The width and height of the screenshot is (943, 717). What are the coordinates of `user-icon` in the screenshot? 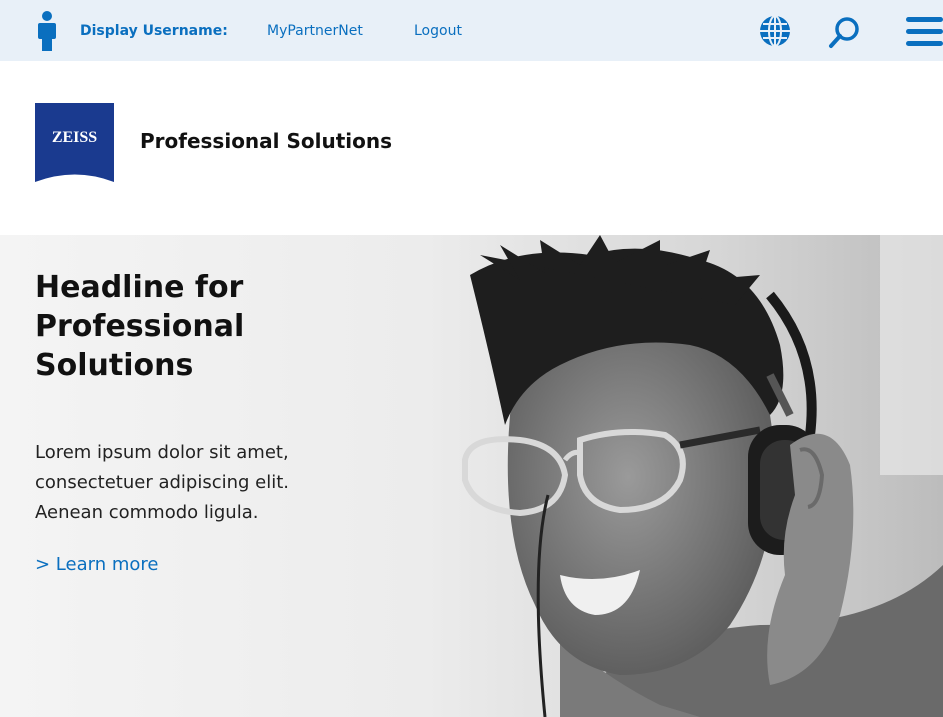 It's located at (47, 31).